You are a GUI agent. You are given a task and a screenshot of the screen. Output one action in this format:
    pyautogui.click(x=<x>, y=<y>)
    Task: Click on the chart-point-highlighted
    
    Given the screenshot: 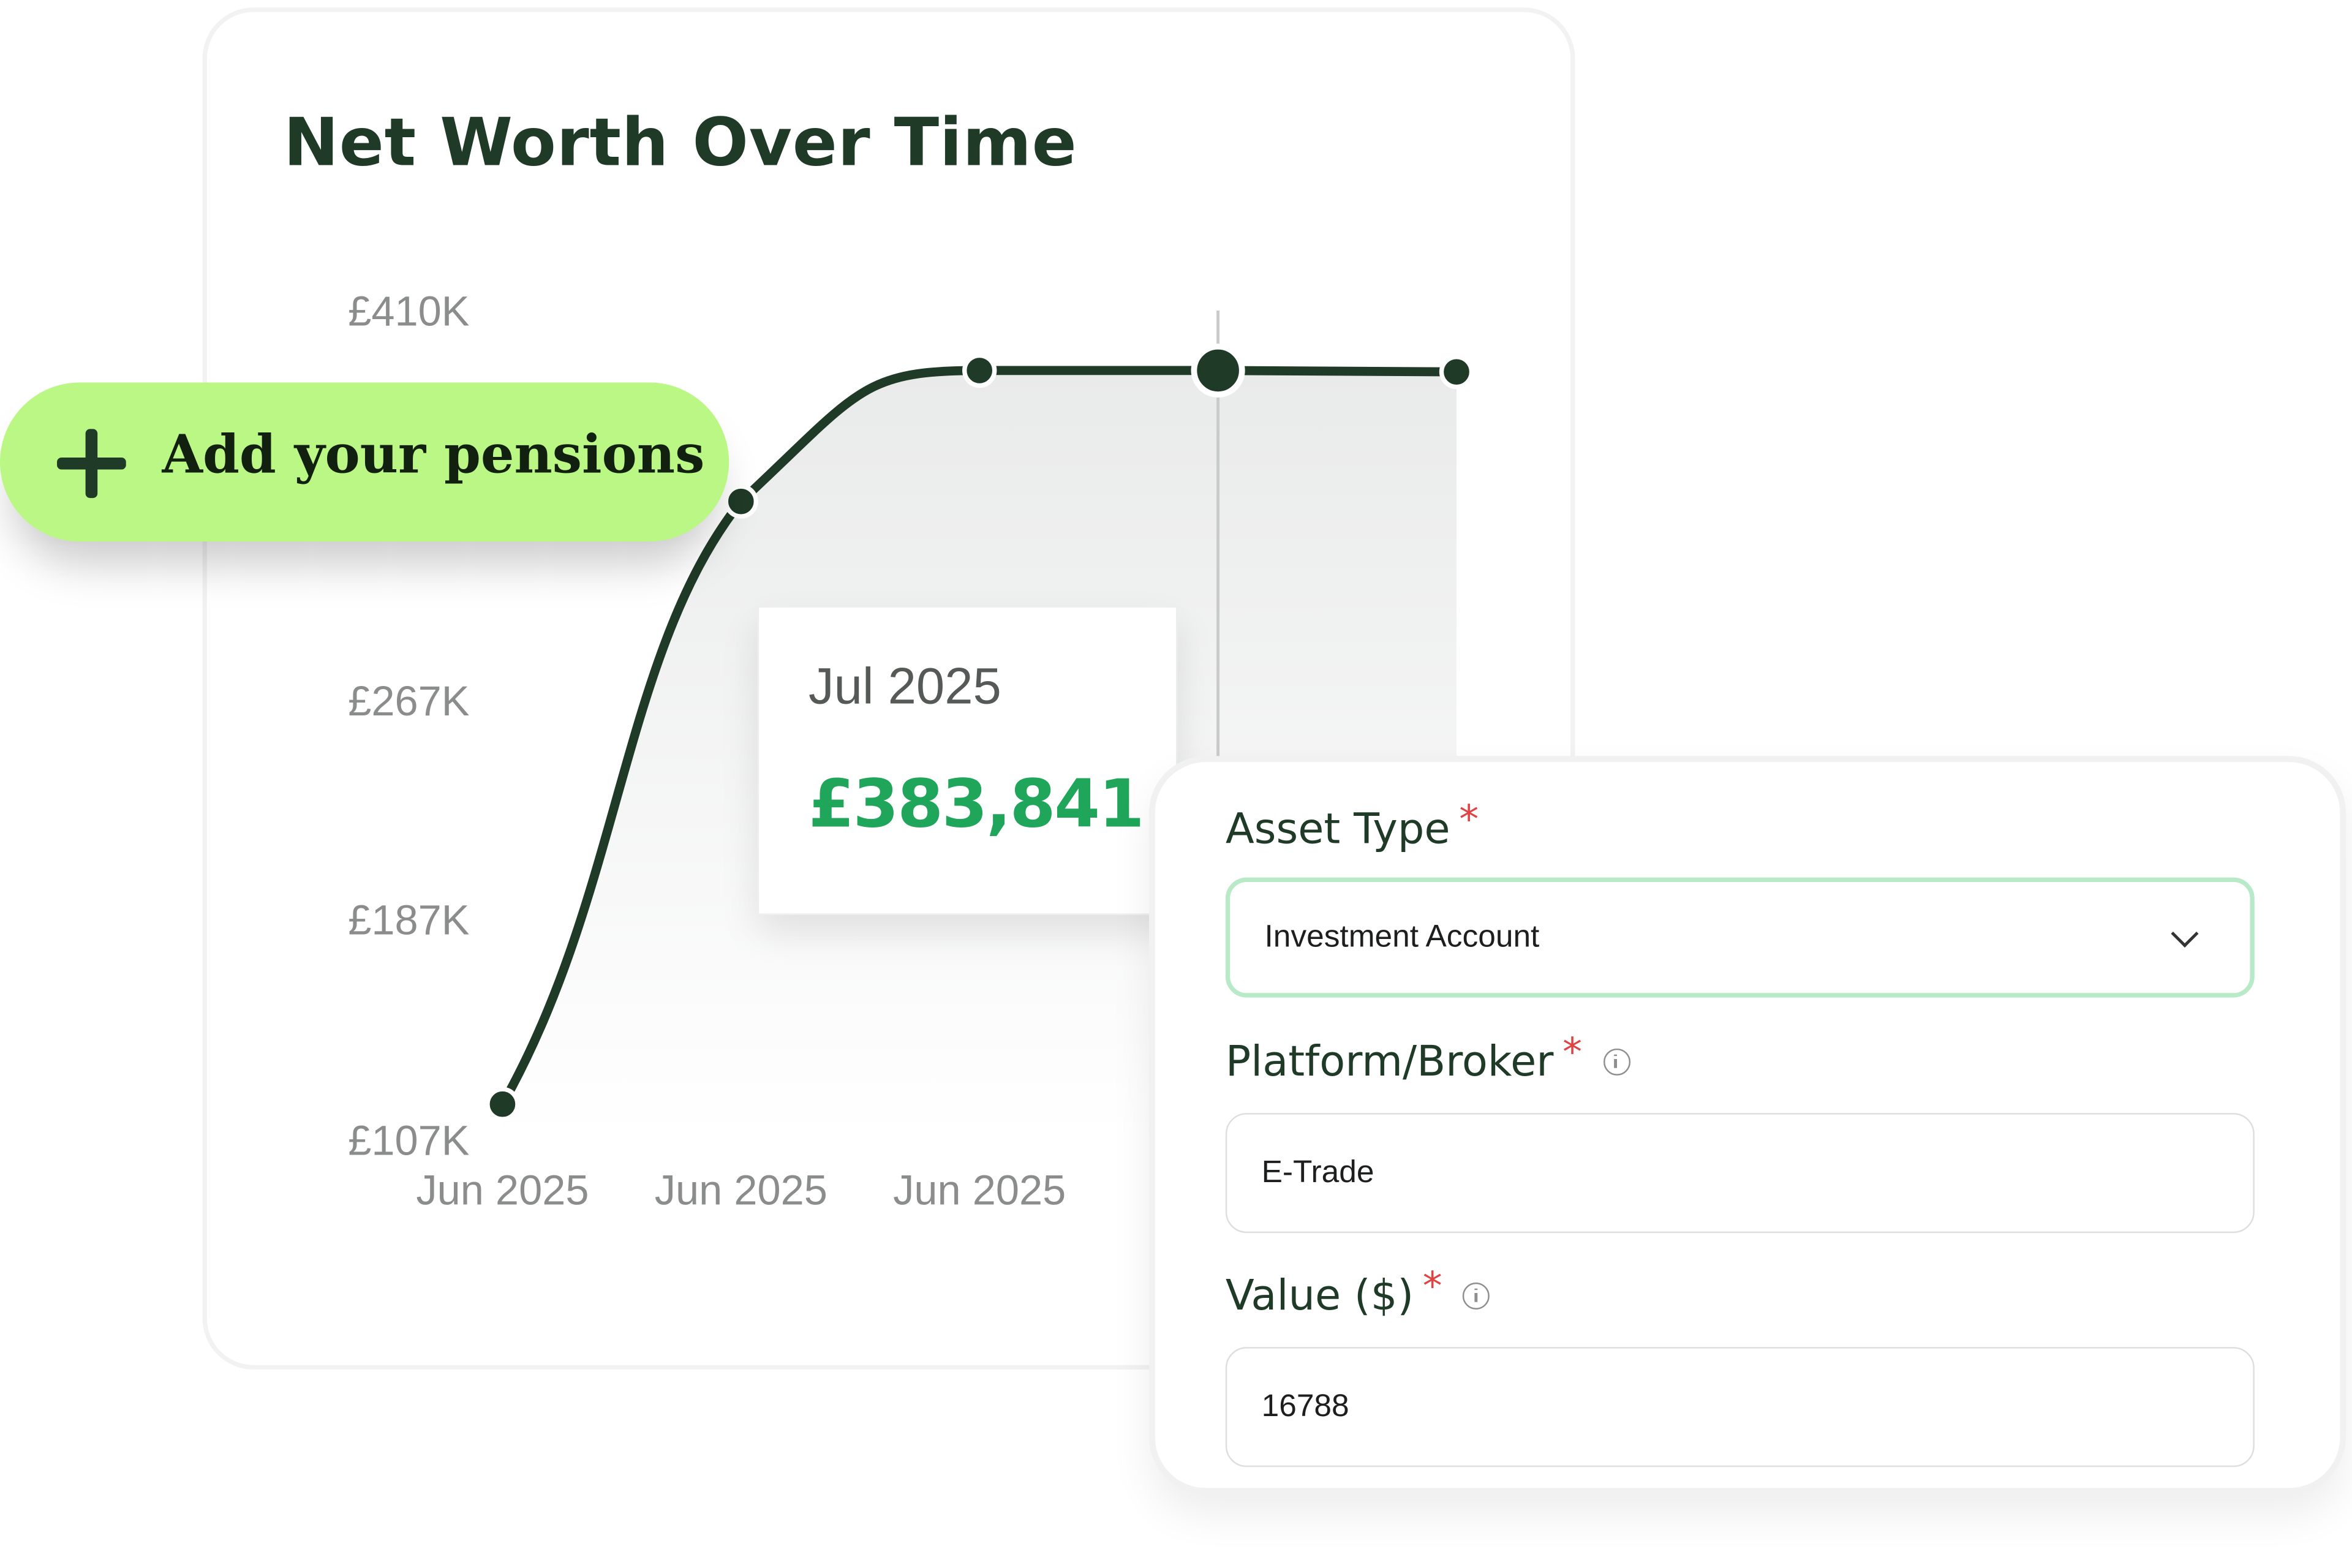 What is the action you would take?
    pyautogui.click(x=1218, y=371)
    